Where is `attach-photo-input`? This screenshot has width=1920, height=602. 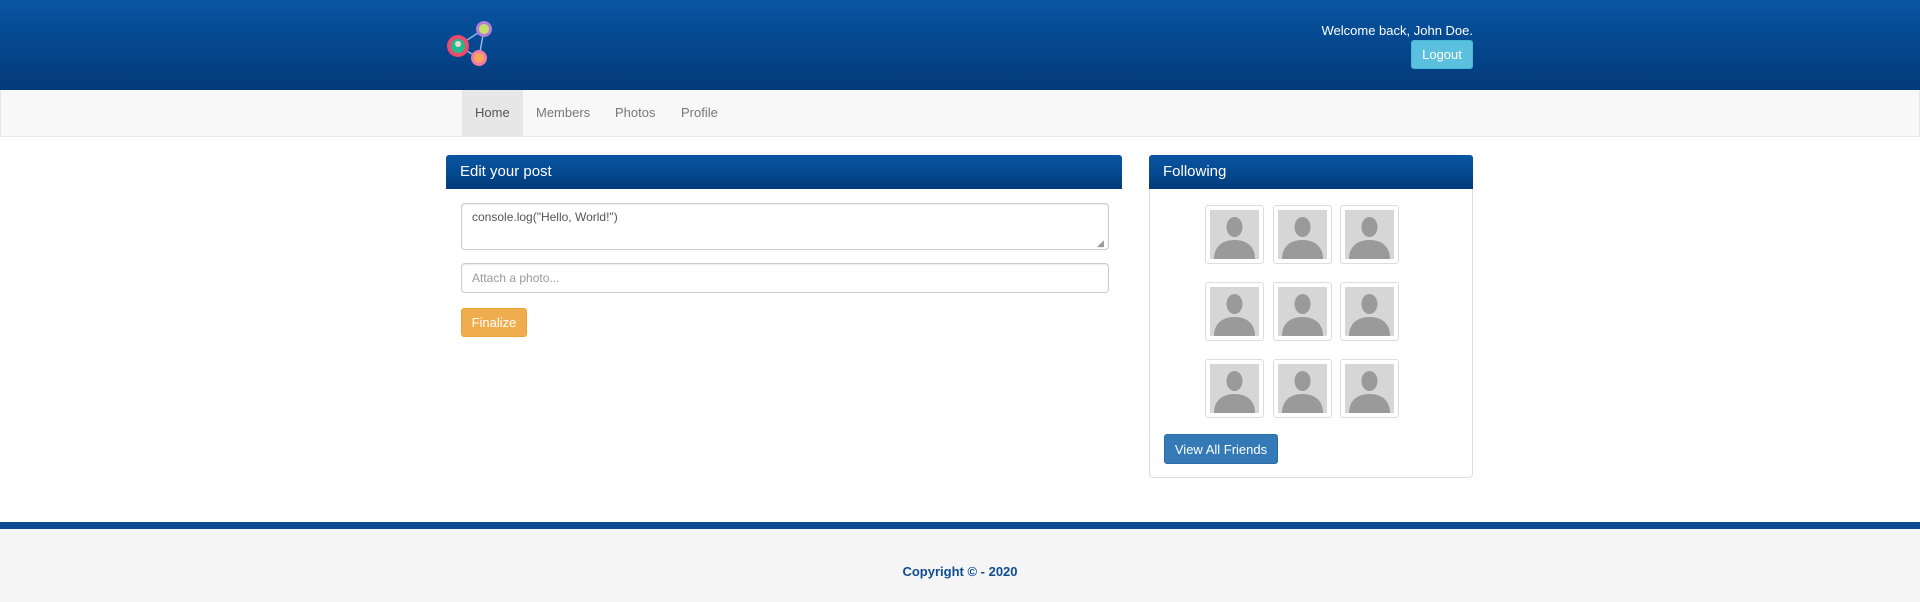
attach-photo-input is located at coordinates (785, 278).